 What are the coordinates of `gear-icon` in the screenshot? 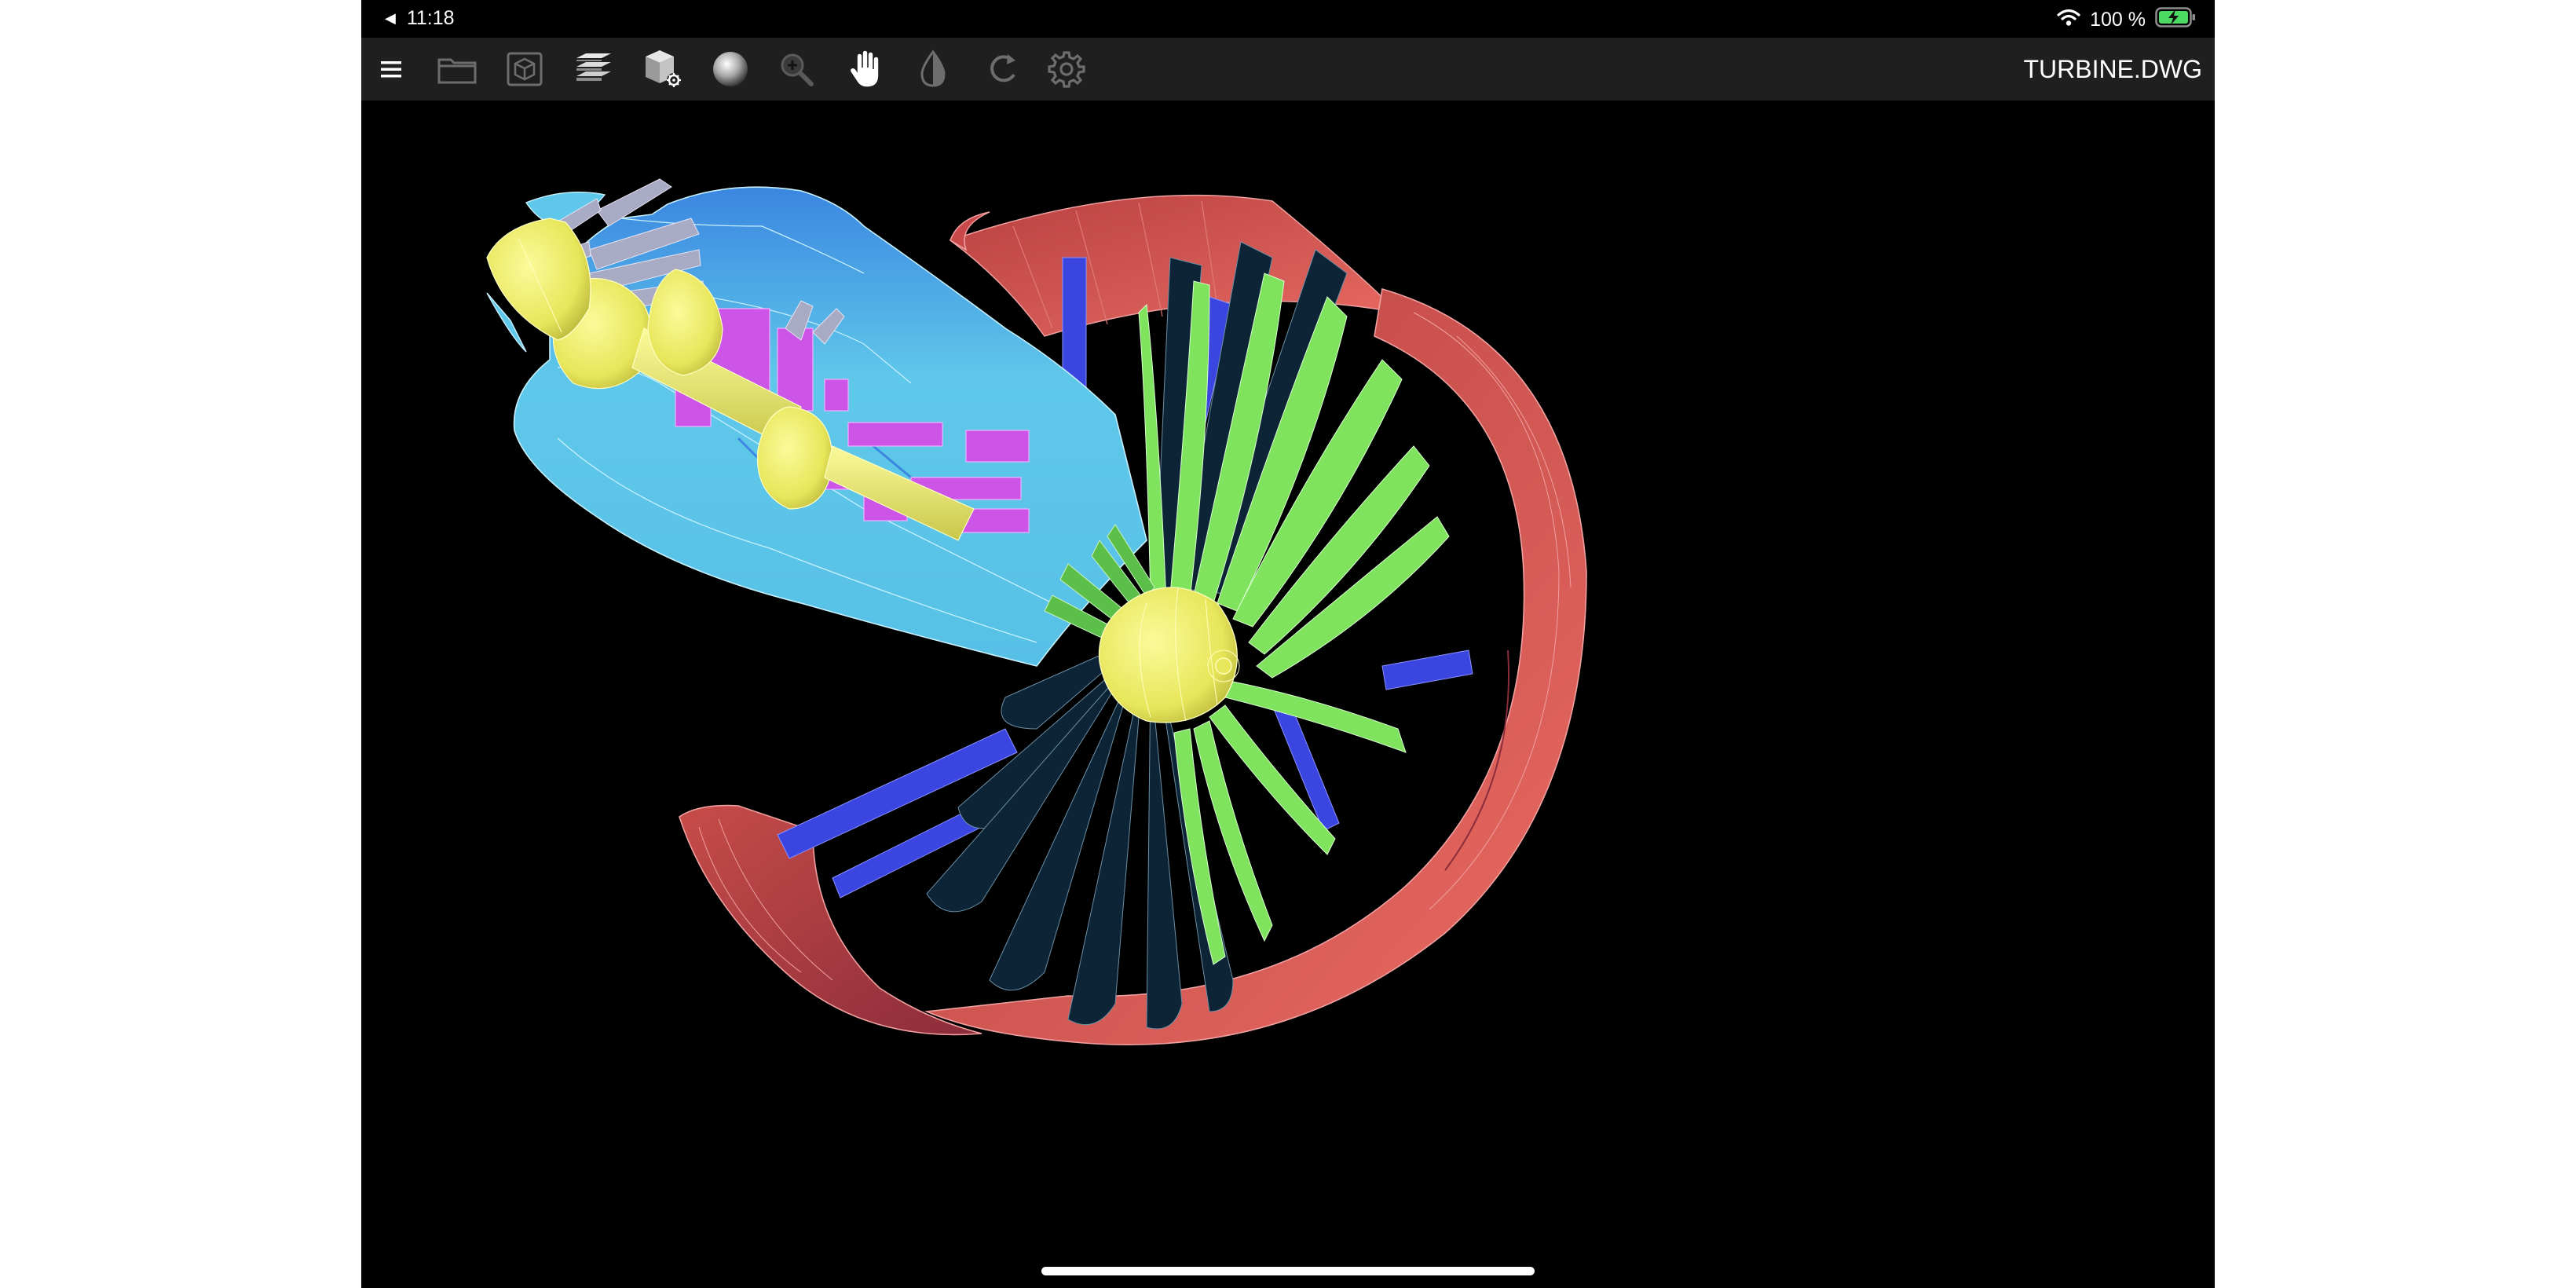 It's located at (1067, 69).